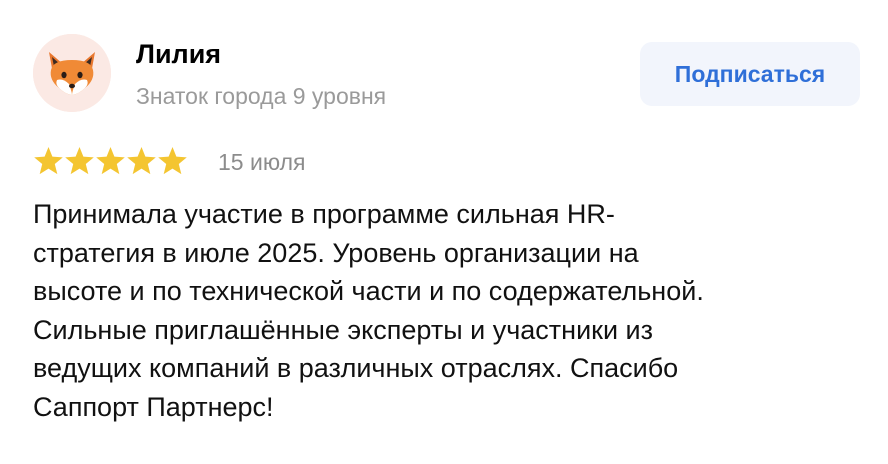 The image size is (888, 464). I want to click on subscribe-button: Подписаться, so click(750, 74).